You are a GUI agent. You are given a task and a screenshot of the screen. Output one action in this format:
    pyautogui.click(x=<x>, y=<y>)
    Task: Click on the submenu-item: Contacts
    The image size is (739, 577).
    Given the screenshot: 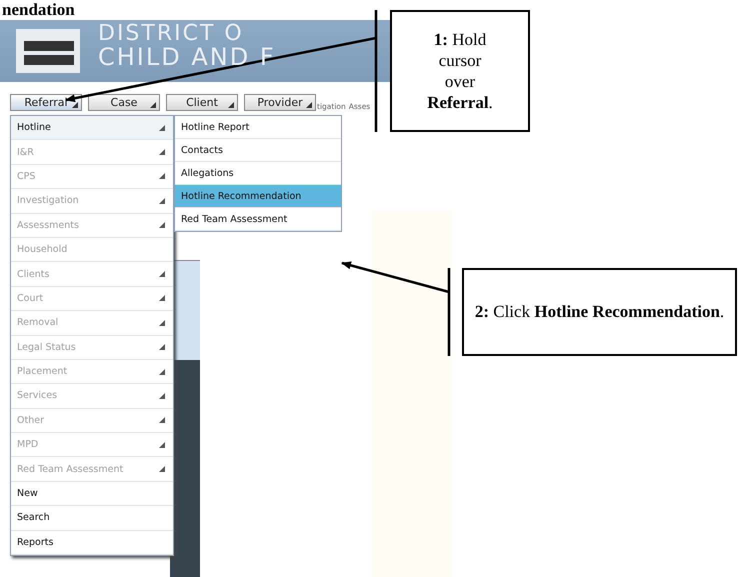 What is the action you would take?
    pyautogui.click(x=258, y=150)
    